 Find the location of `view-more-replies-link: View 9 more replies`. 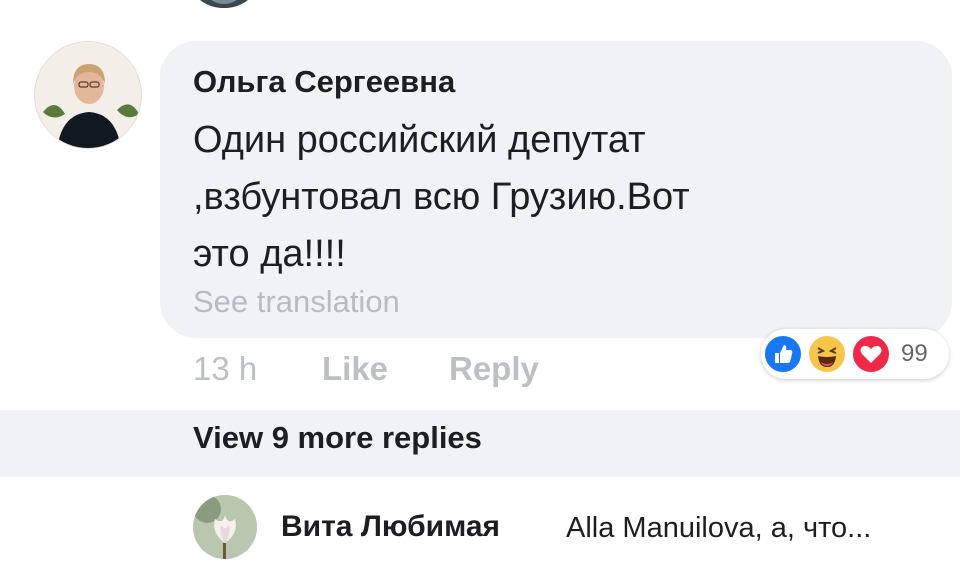

view-more-replies-link: View 9 more replies is located at coordinates (337, 438).